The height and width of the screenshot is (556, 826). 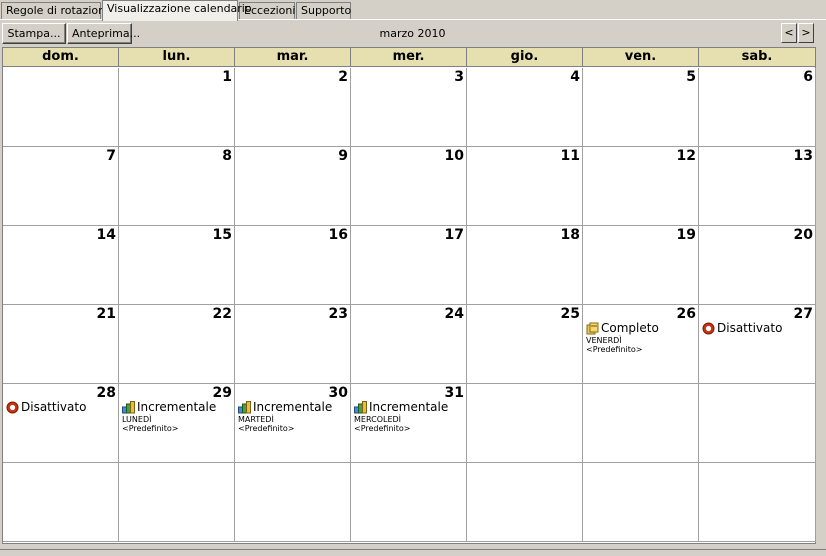 What do you see at coordinates (343, 77) in the screenshot?
I see `day-number: 2` at bounding box center [343, 77].